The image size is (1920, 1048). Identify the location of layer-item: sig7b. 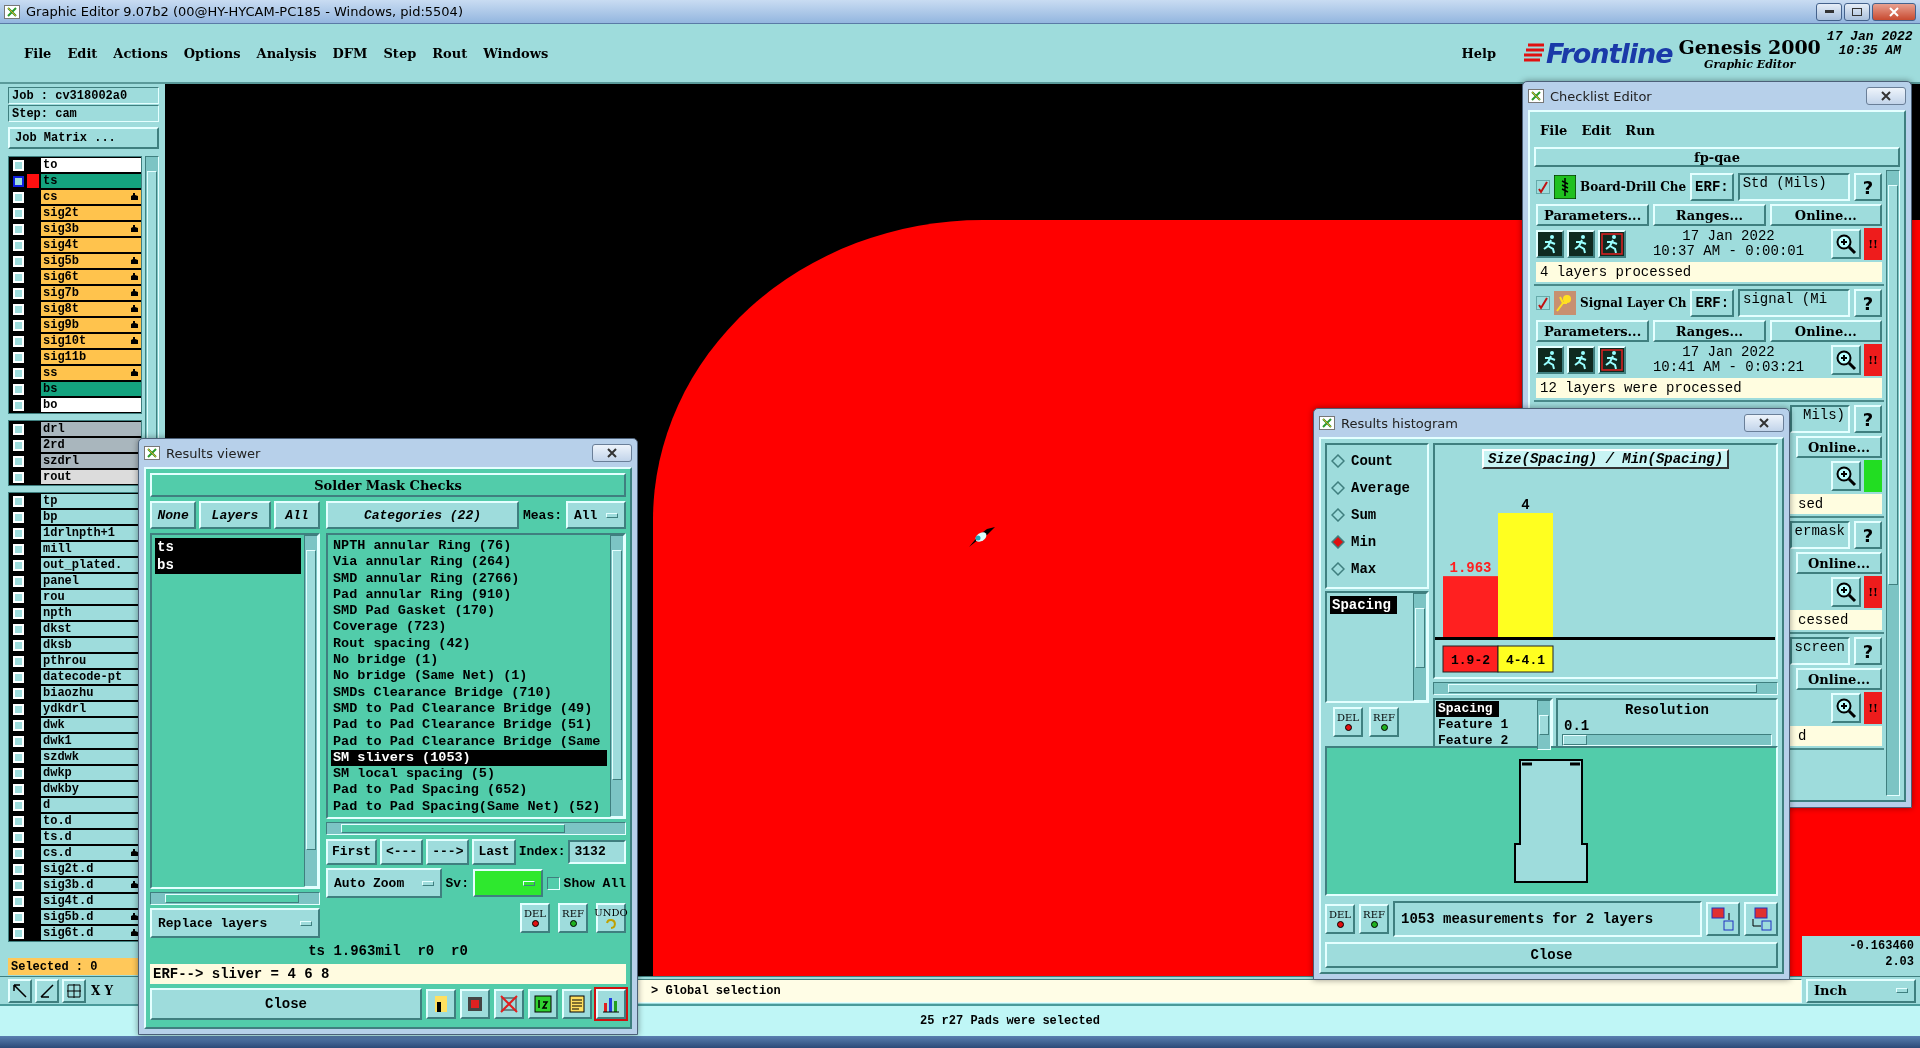
(91, 293).